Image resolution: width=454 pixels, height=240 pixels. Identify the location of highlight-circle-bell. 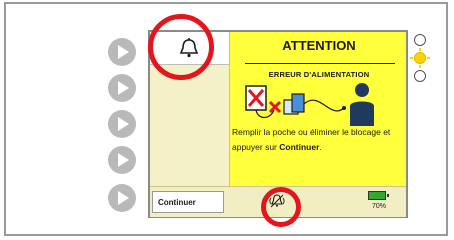
(181, 47).